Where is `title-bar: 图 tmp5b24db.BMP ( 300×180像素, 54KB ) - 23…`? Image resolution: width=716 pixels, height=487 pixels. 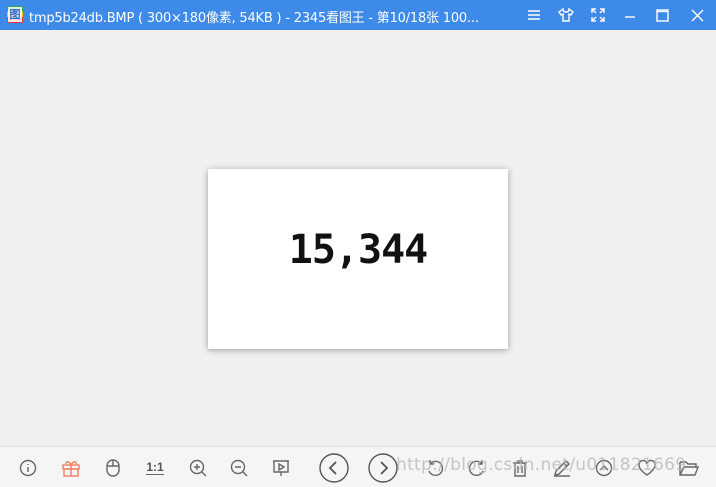 title-bar: 图 tmp5b24db.BMP ( 300×180像素, 54KB ) - 23… is located at coordinates (358, 15).